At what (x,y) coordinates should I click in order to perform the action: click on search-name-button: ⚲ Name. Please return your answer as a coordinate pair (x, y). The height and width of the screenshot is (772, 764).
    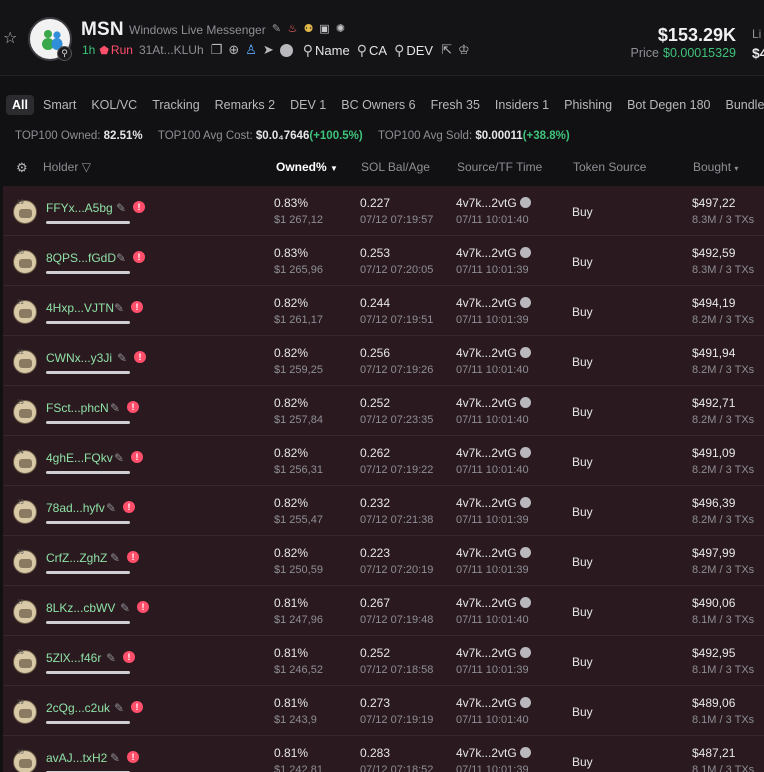
    Looking at the image, I should click on (326, 50).